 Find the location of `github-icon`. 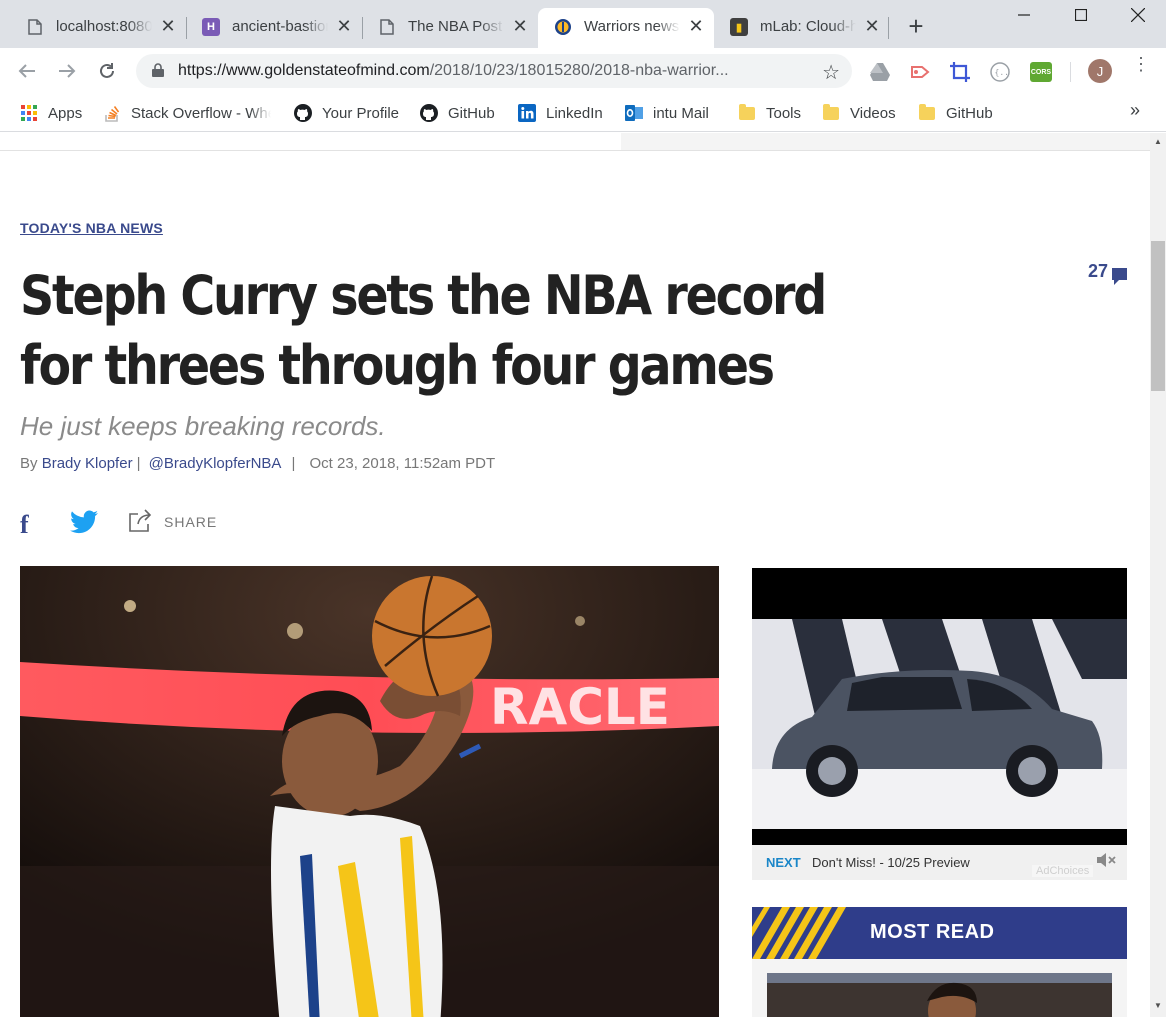

github-icon is located at coordinates (303, 113).